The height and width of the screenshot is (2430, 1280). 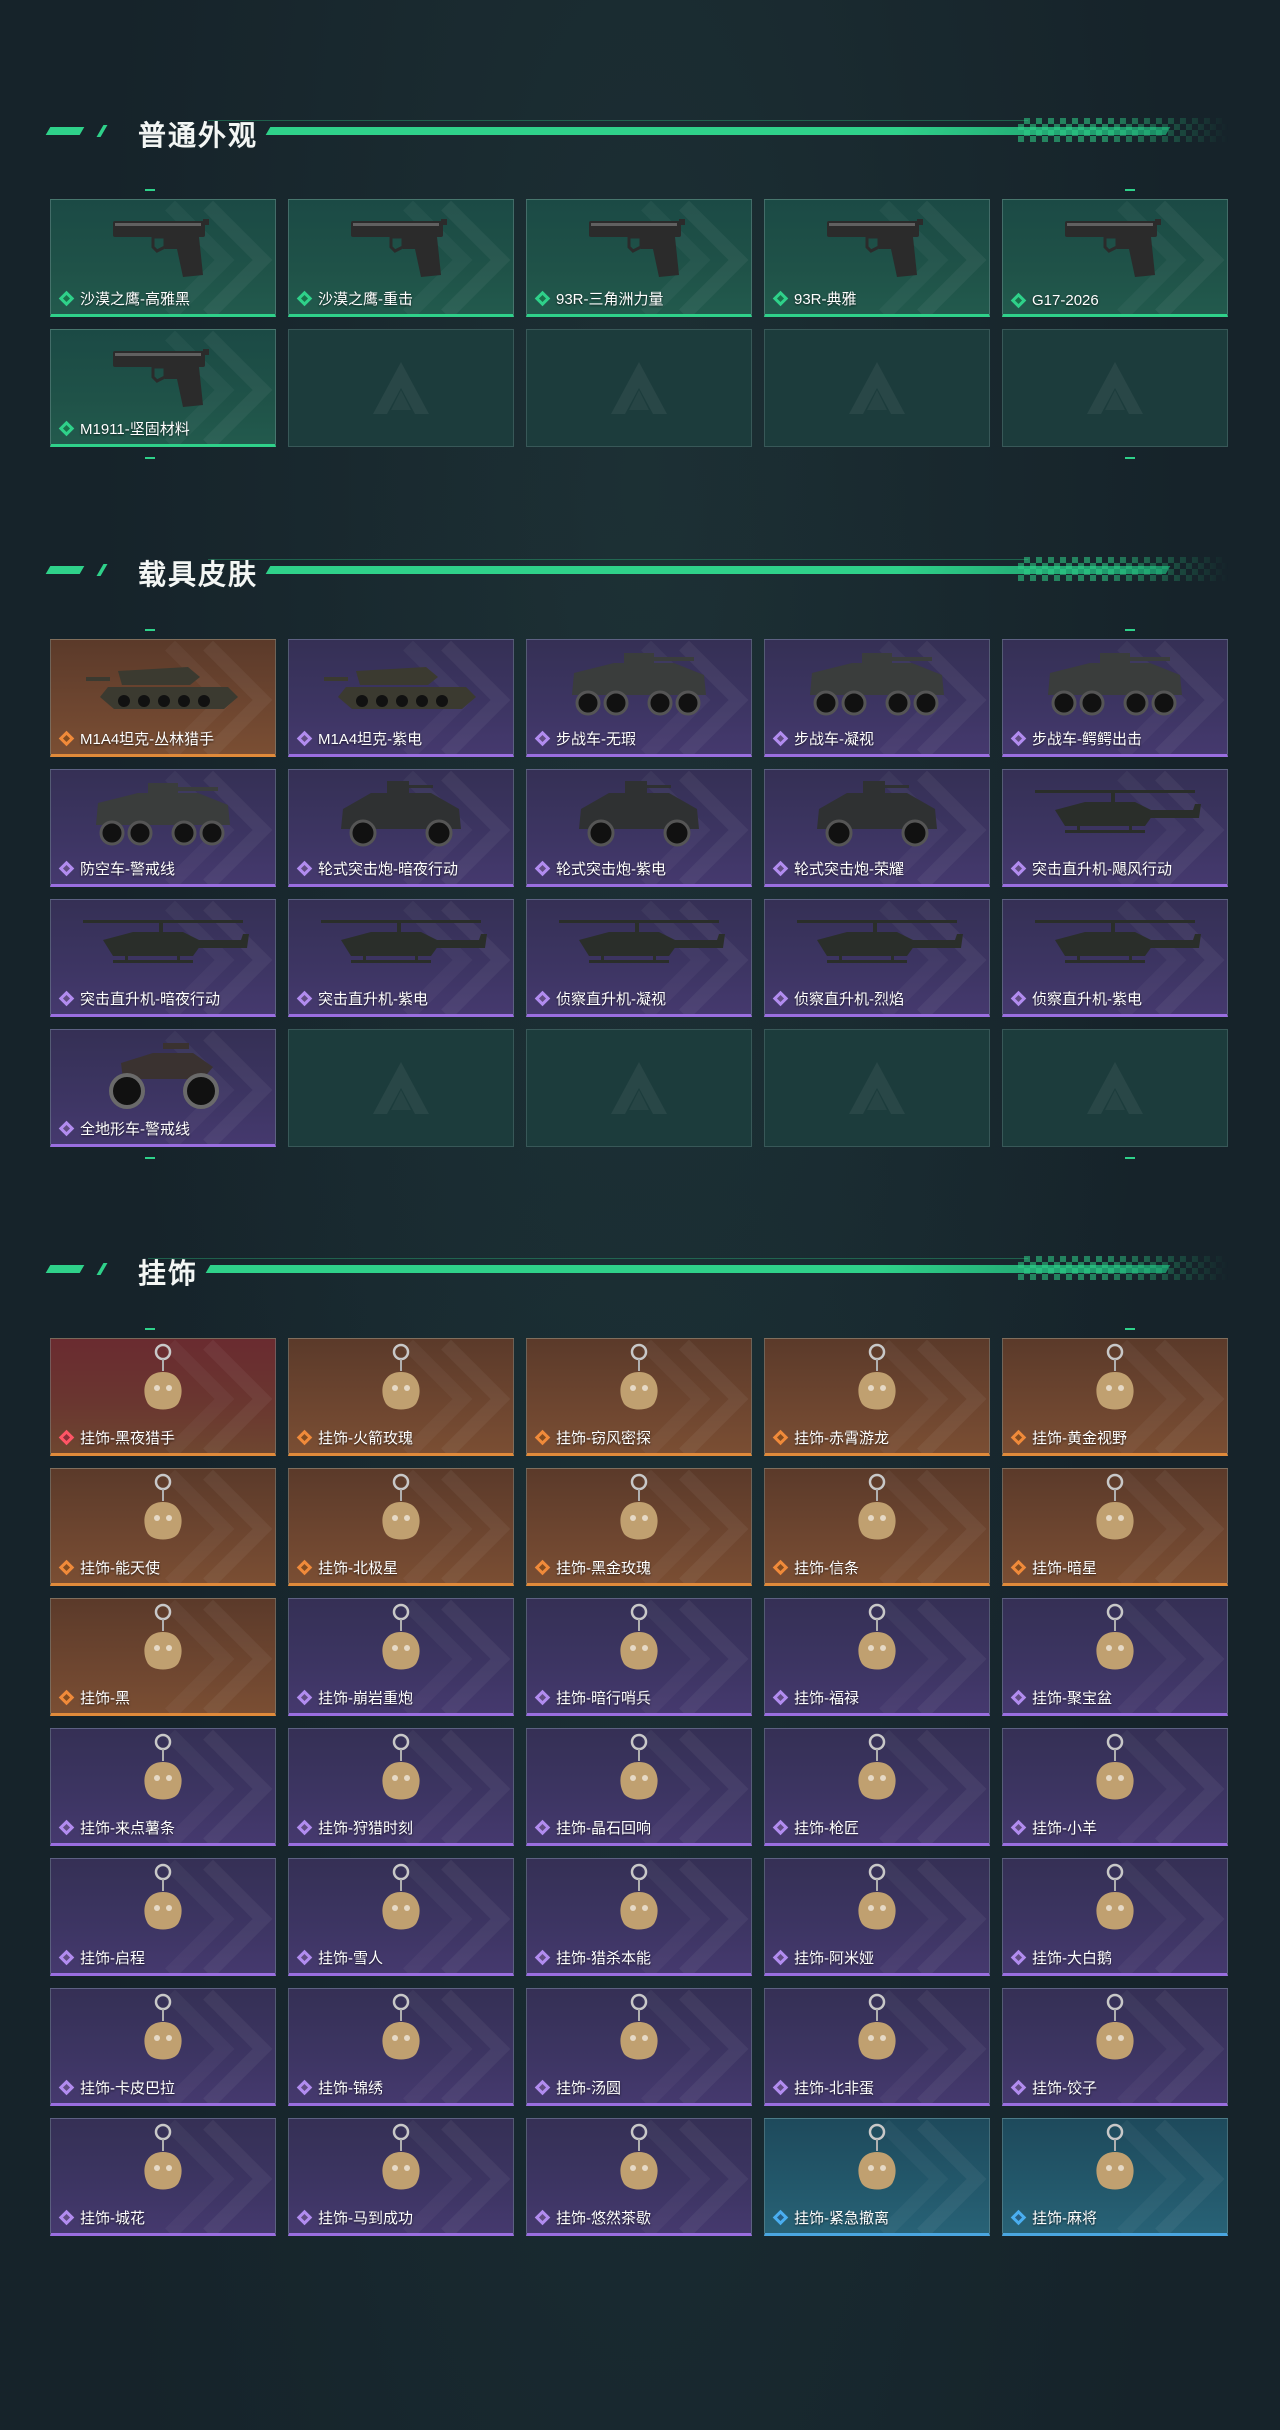 What do you see at coordinates (163, 1657) in the screenshot?
I see `item-card: 挂饰-黑` at bounding box center [163, 1657].